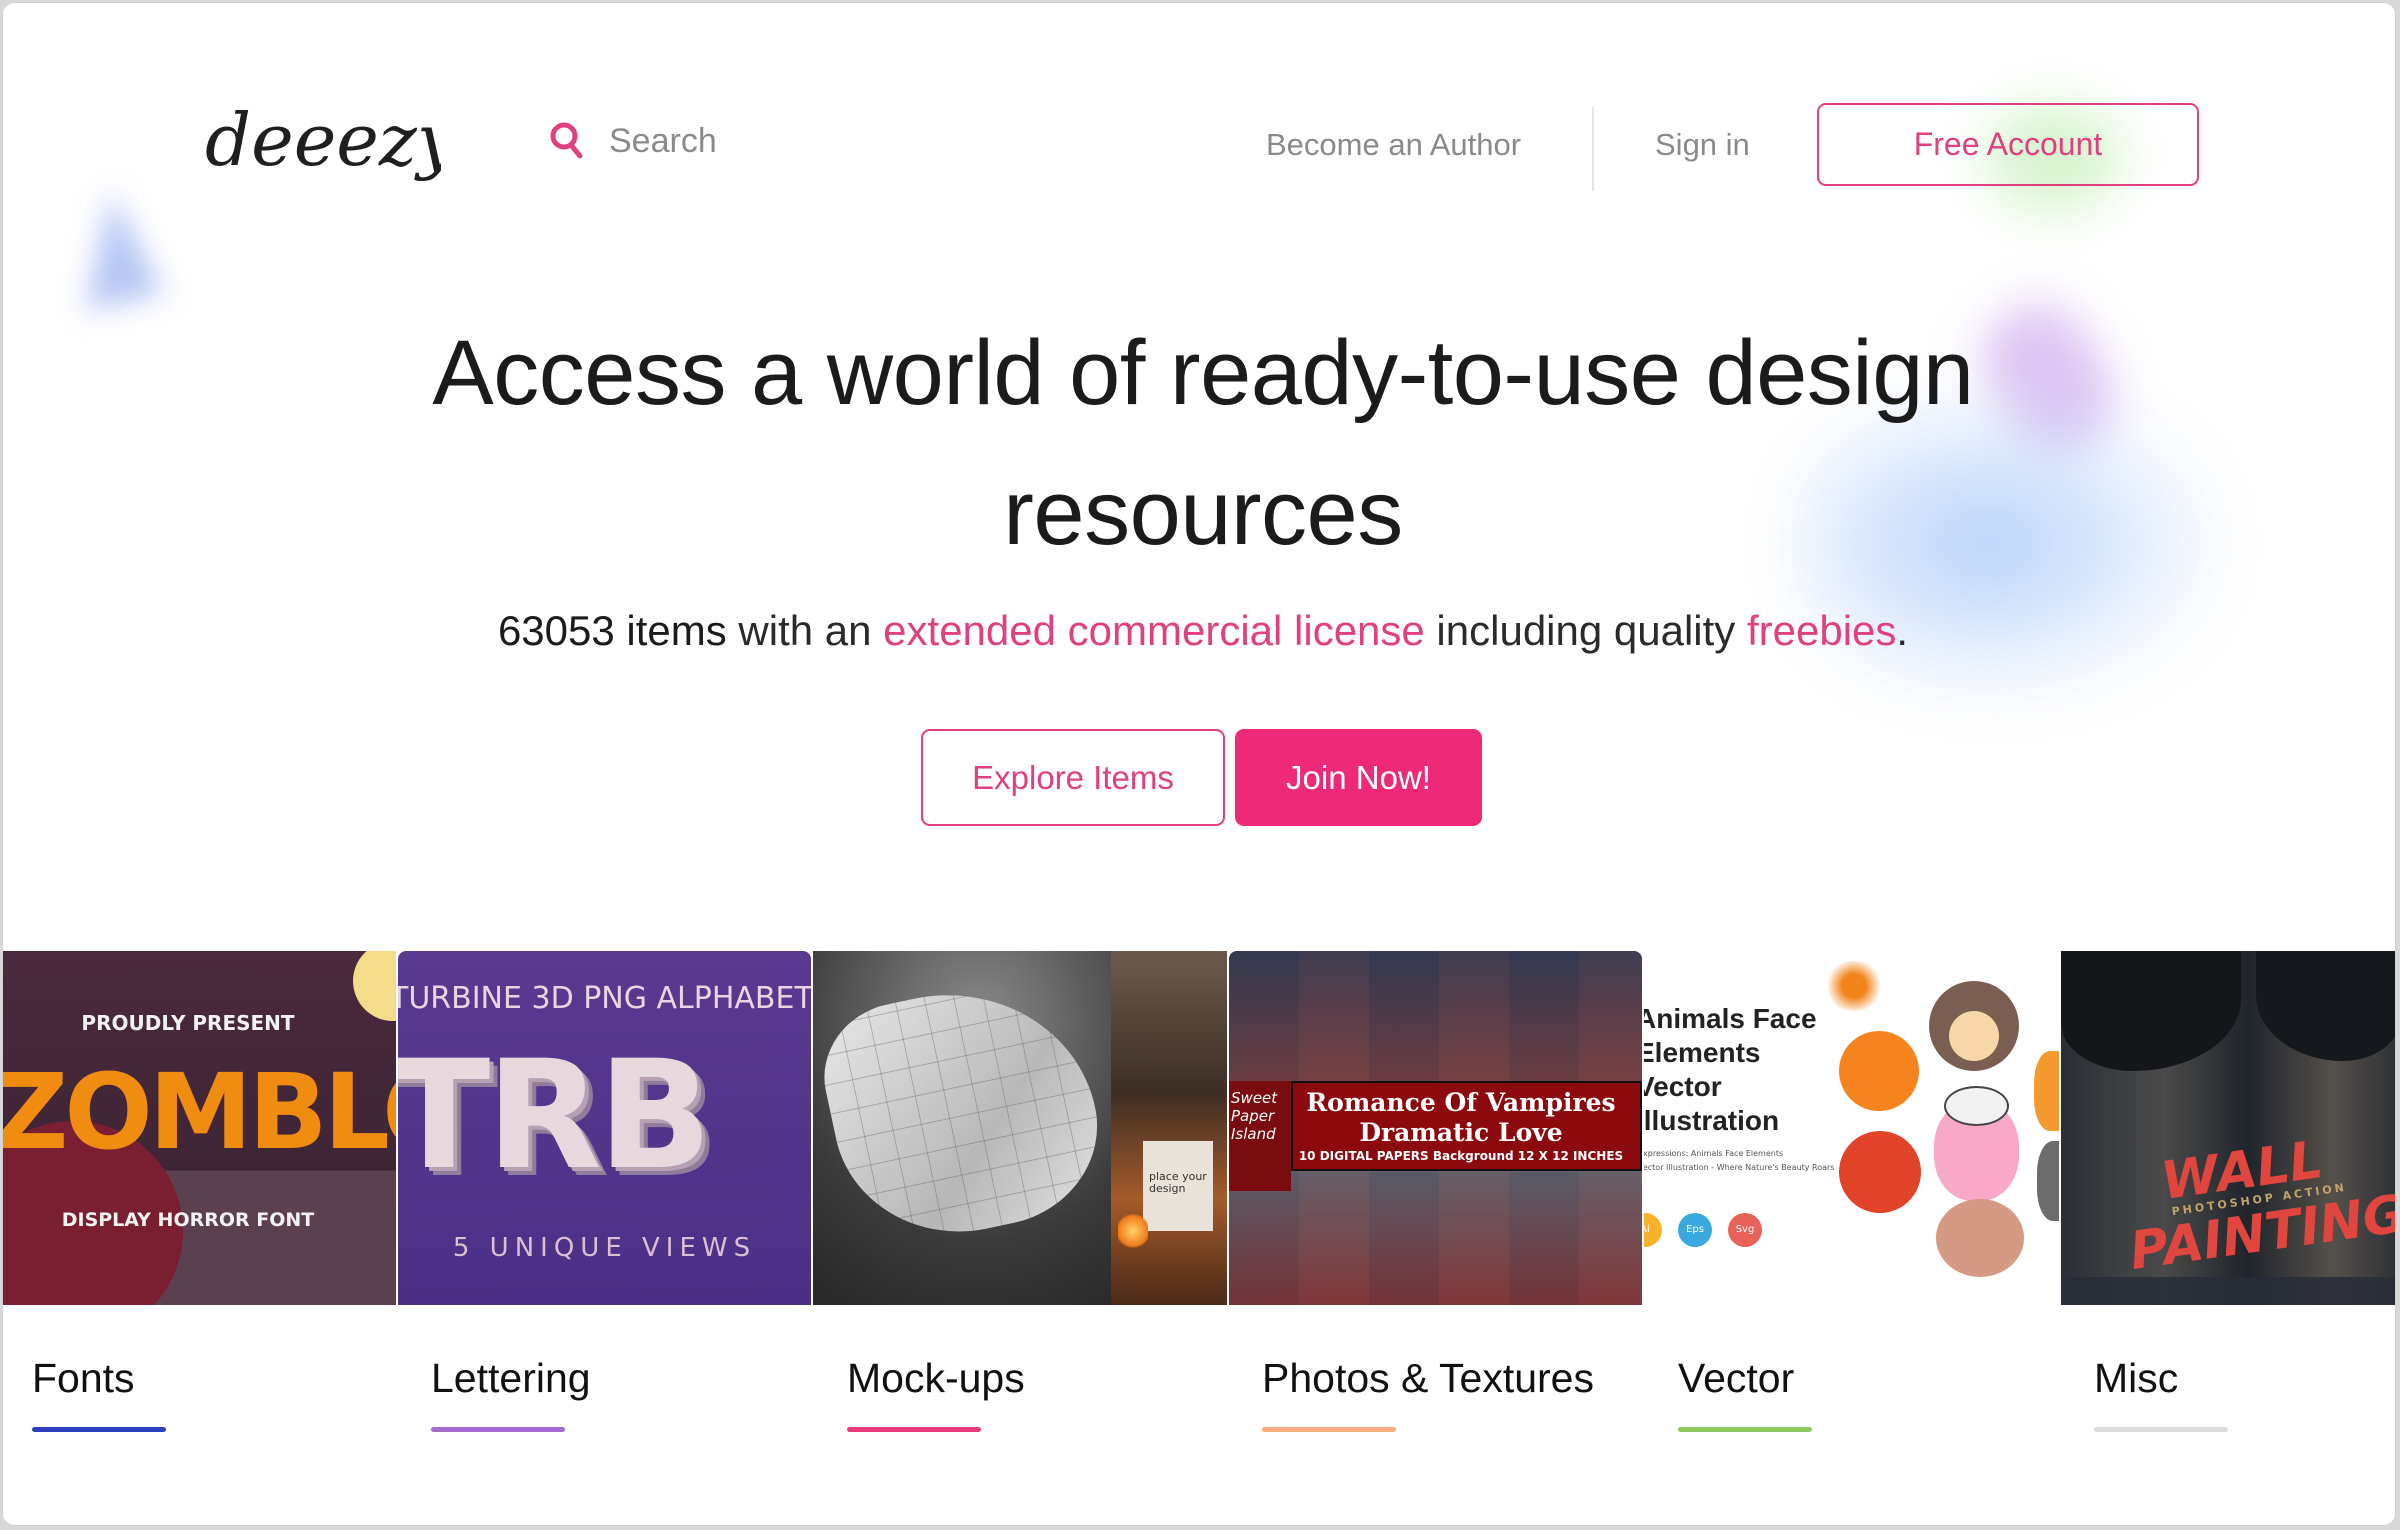 Image resolution: width=2400 pixels, height=1530 pixels. I want to click on extended-license-link: extended commercial license, so click(1154, 630).